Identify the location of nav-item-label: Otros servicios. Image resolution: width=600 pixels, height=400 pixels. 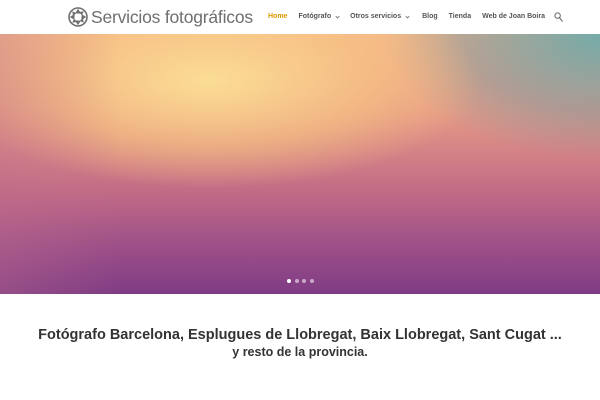
(376, 16).